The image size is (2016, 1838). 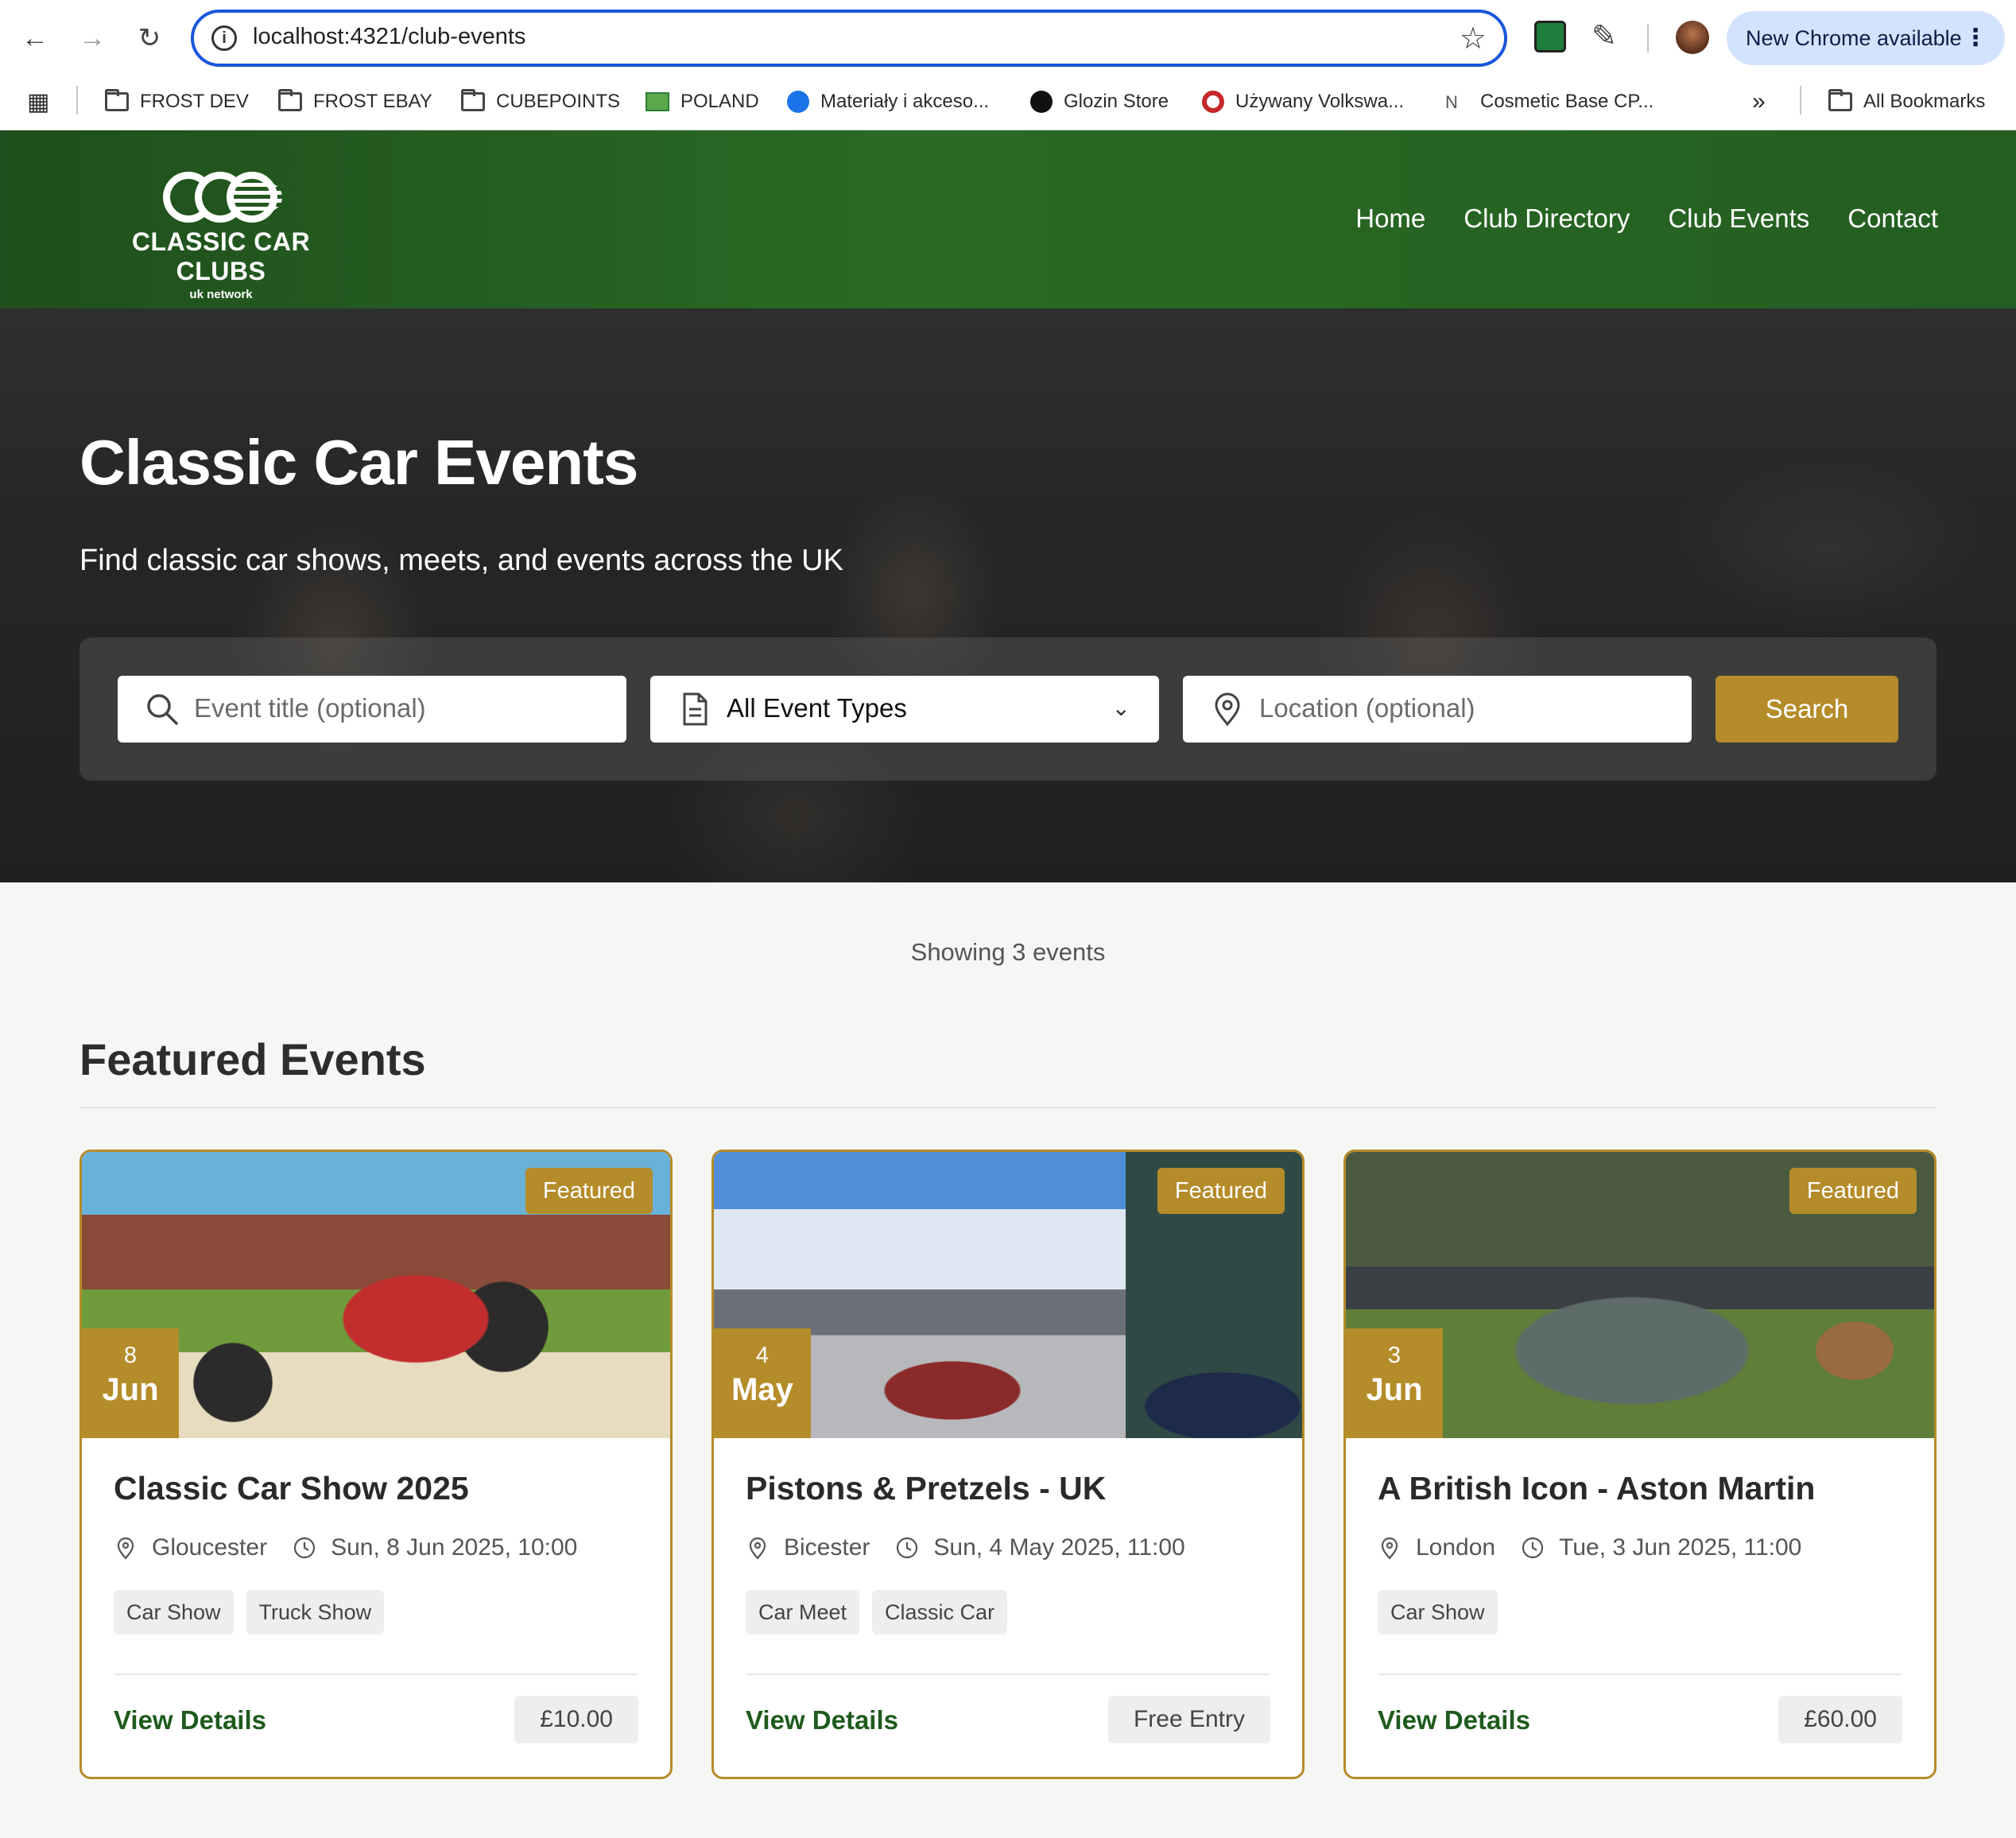 What do you see at coordinates (702, 102) in the screenshot?
I see `bookmark-poland: POLAND` at bounding box center [702, 102].